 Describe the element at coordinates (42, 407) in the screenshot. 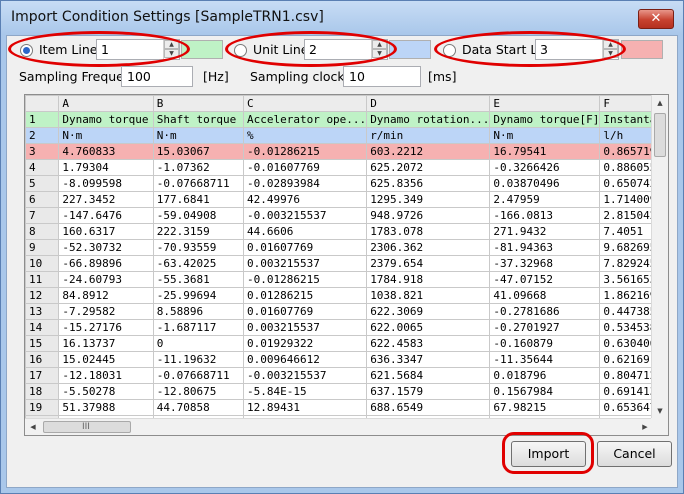

I see `row-header: 19` at that location.